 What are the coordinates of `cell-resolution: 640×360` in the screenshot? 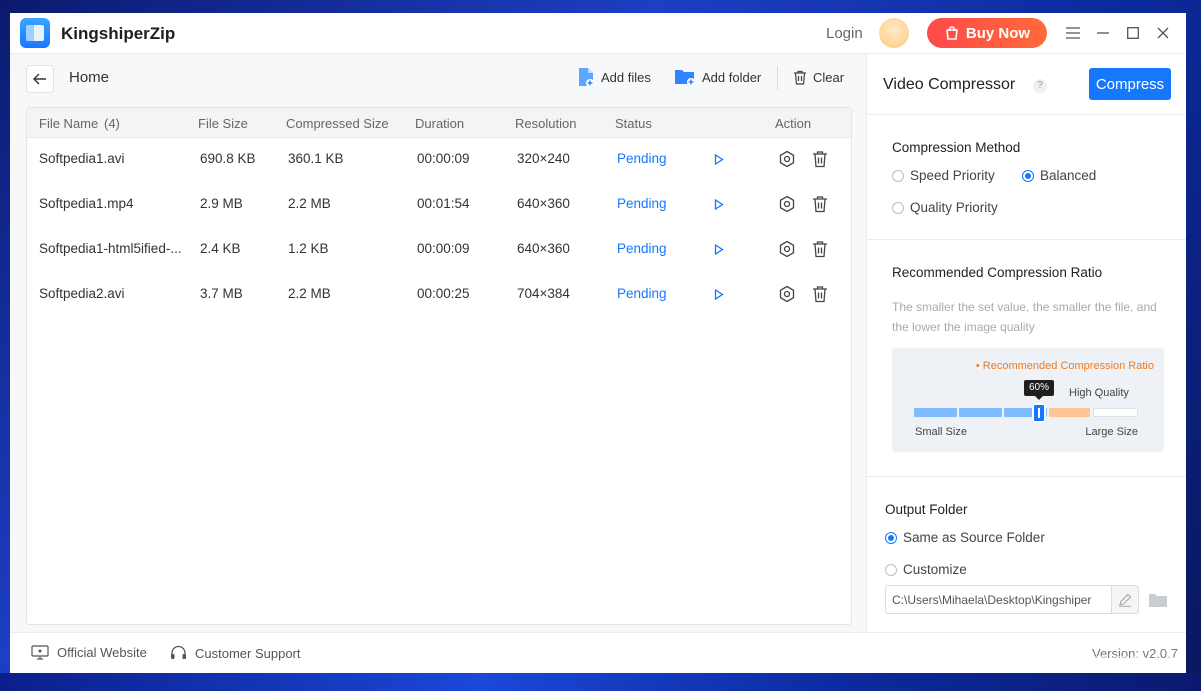 It's located at (543, 203).